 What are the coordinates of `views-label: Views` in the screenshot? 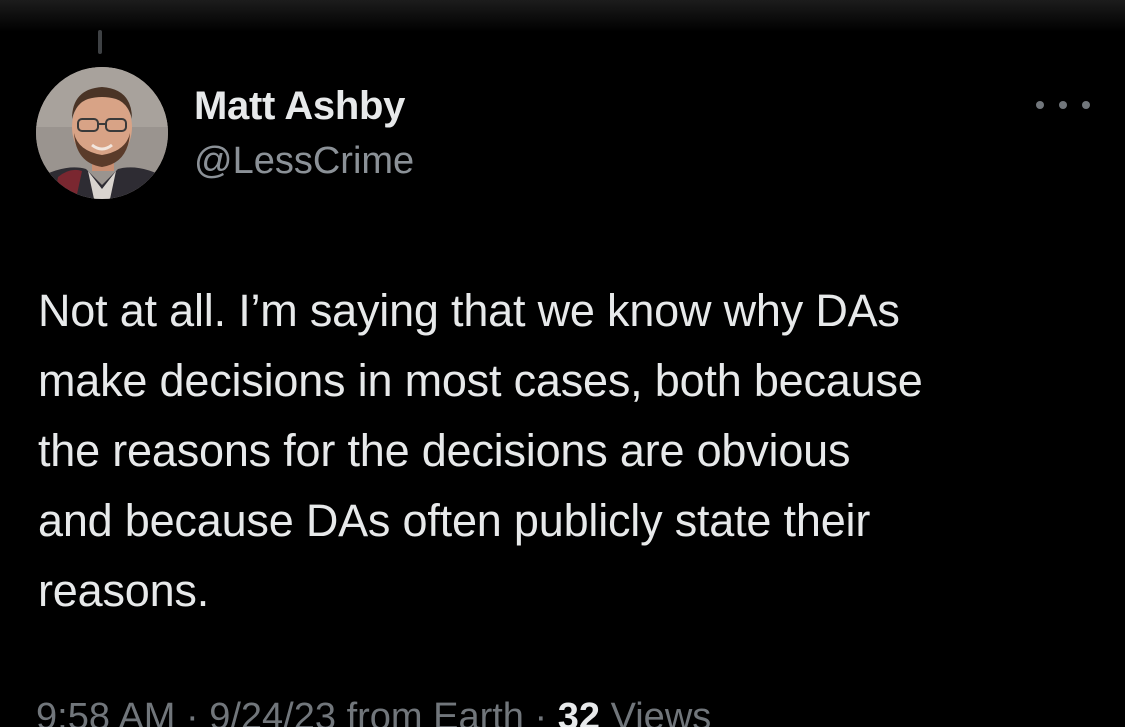 It's located at (661, 711).